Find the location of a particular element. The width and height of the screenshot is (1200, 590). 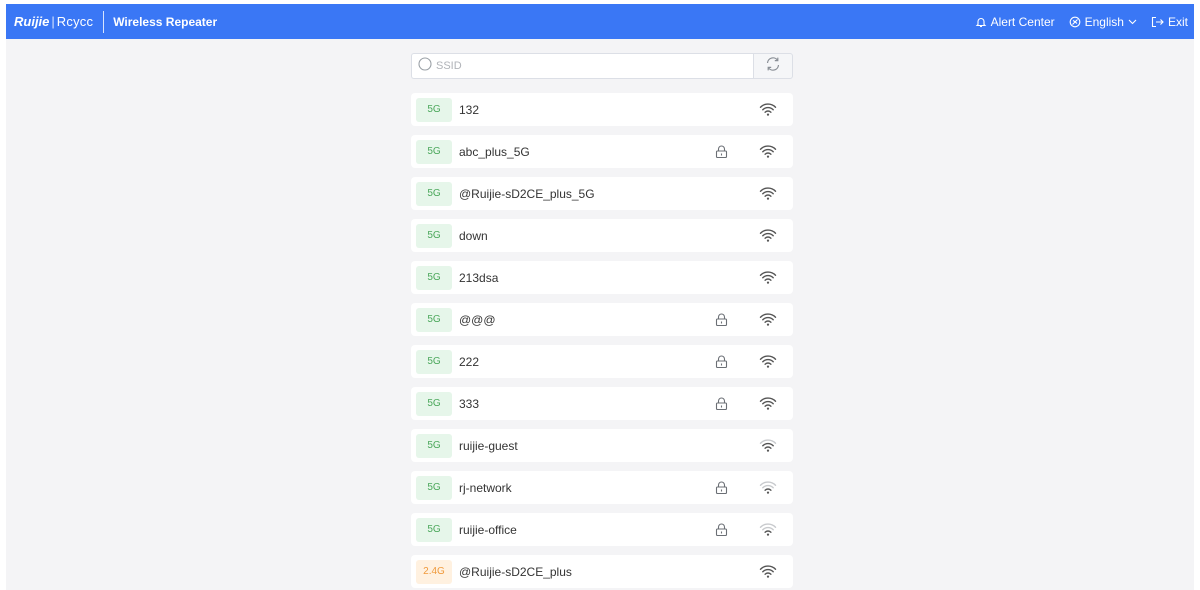

ssid-label: 333 is located at coordinates (469, 403).